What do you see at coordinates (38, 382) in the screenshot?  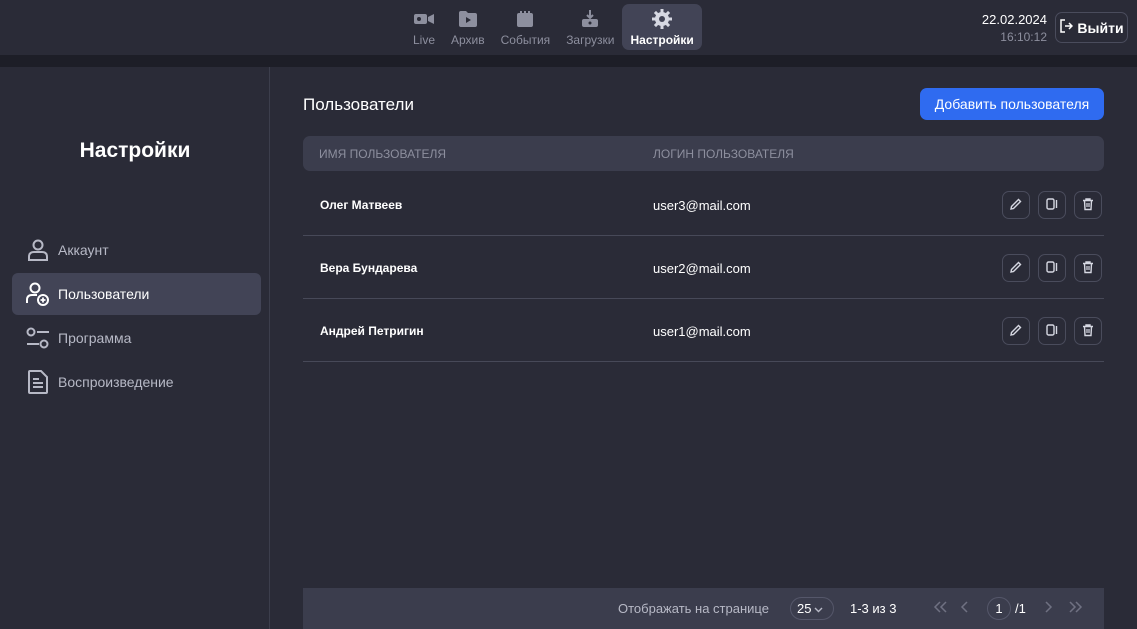 I see `document-icon` at bounding box center [38, 382].